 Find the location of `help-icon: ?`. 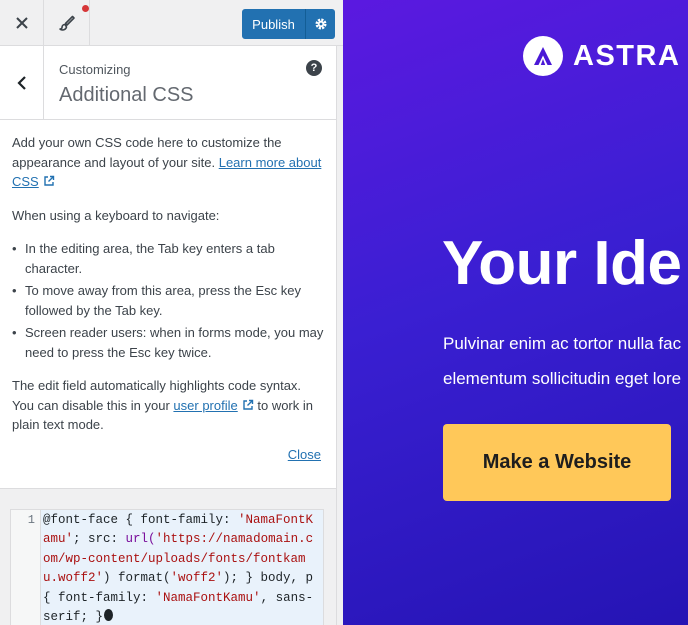

help-icon: ? is located at coordinates (314, 68).